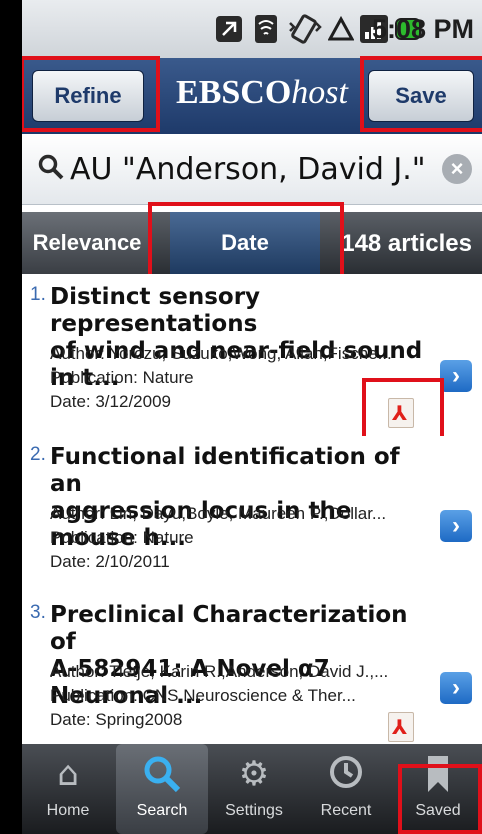 The image size is (482, 834). I want to click on vibrate-icon, so click(304, 29).